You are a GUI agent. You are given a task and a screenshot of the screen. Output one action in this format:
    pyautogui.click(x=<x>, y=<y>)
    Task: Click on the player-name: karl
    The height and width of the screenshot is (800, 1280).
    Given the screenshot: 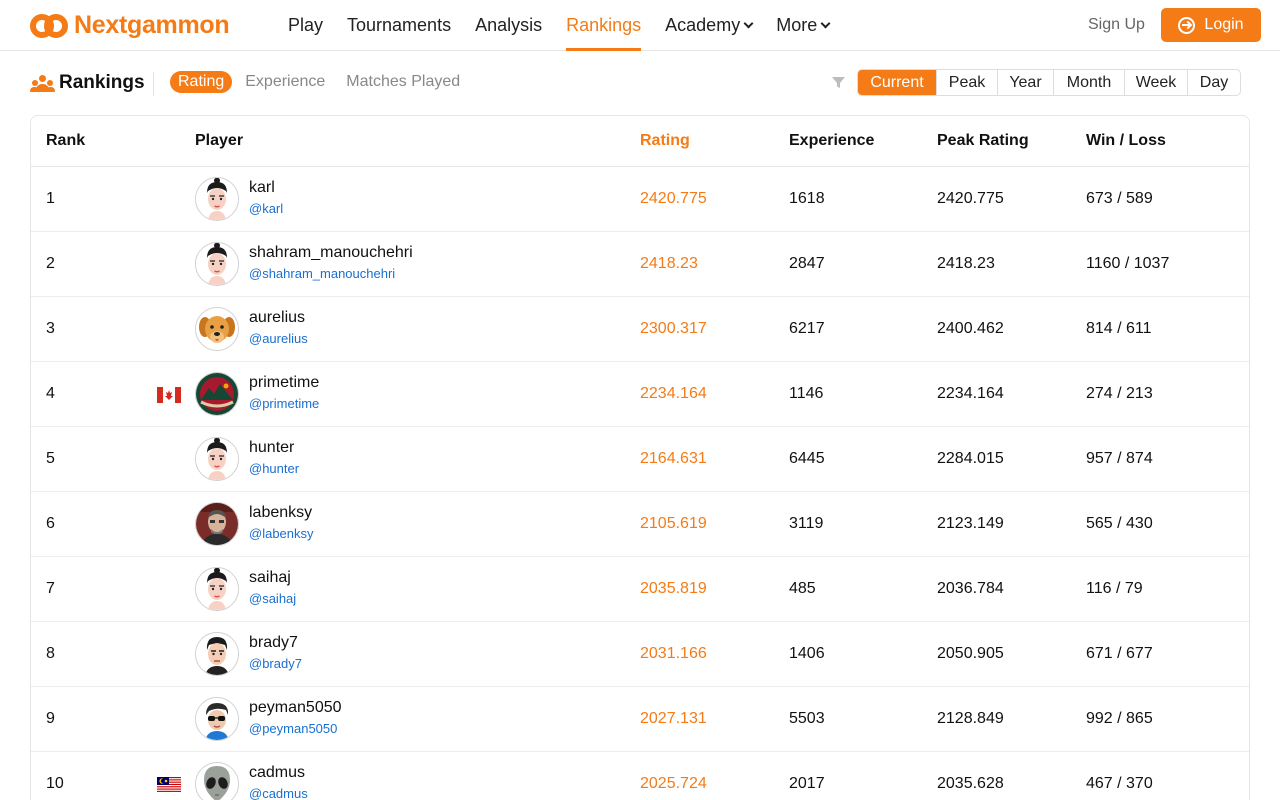 What is the action you would take?
    pyautogui.click(x=262, y=188)
    